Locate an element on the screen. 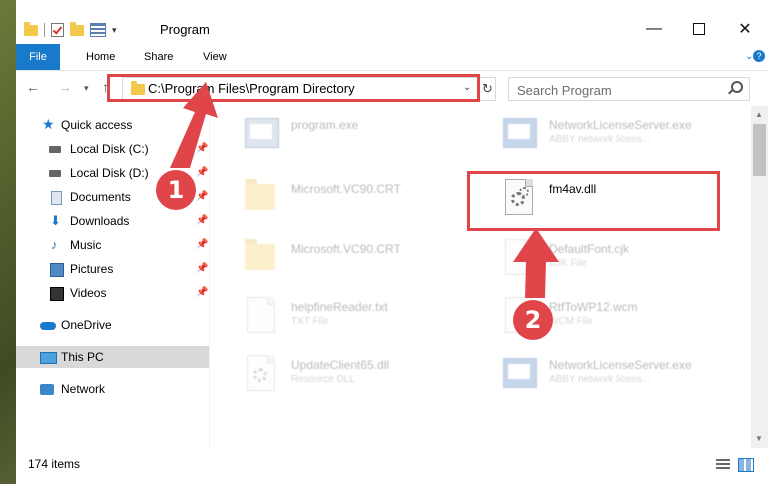 Image resolution: width=769 pixels, height=484 pixels. sidebar-item-label: Quick access is located at coordinates (97, 125).